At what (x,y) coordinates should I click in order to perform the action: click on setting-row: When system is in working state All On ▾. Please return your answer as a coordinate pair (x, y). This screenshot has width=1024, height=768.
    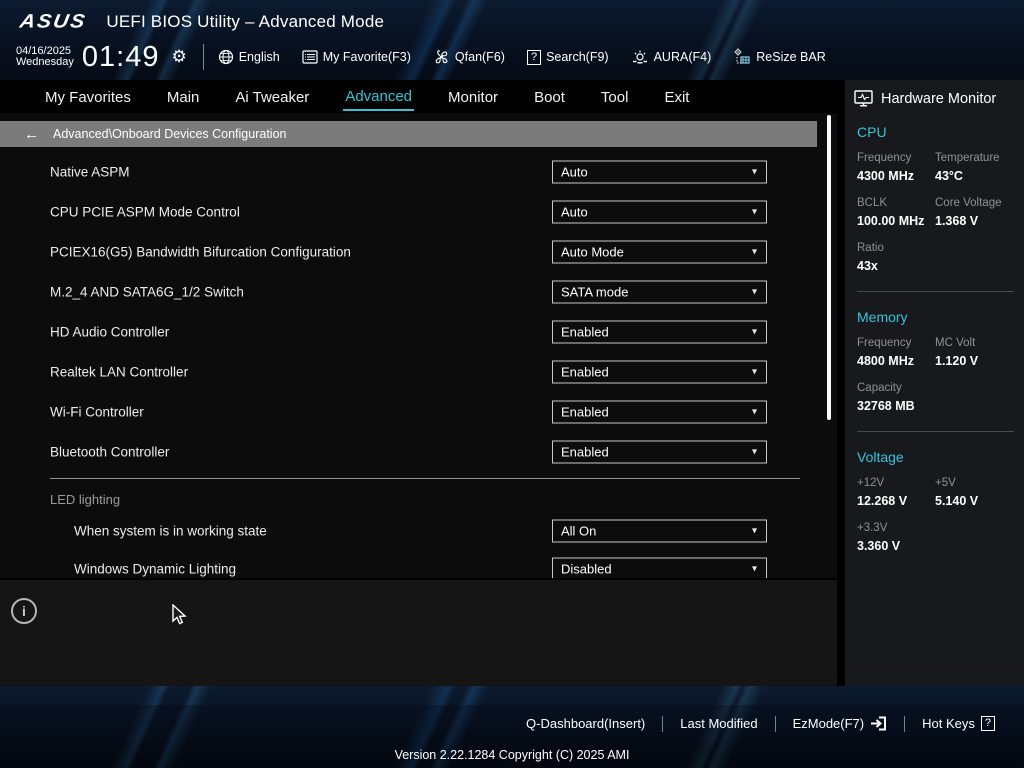
    Looking at the image, I should click on (418, 531).